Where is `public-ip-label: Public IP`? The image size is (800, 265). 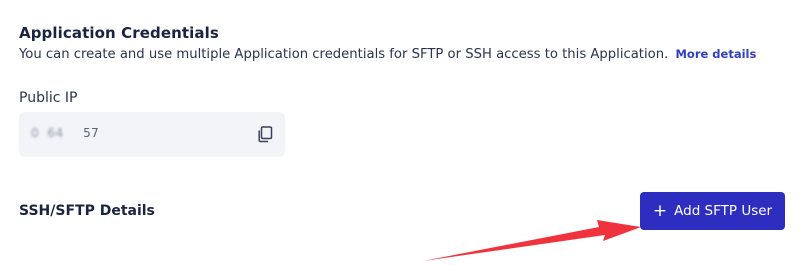
public-ip-label: Public IP is located at coordinates (48, 98).